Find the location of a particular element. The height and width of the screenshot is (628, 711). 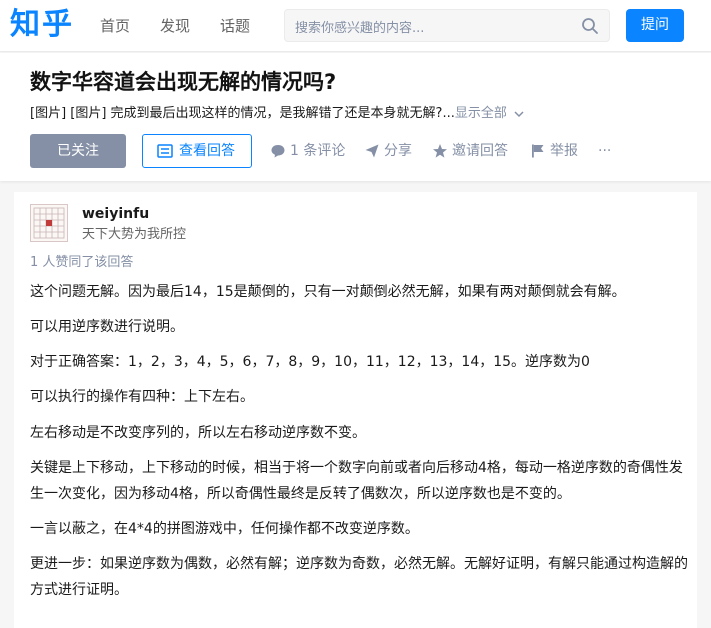

avatar is located at coordinates (49, 223).